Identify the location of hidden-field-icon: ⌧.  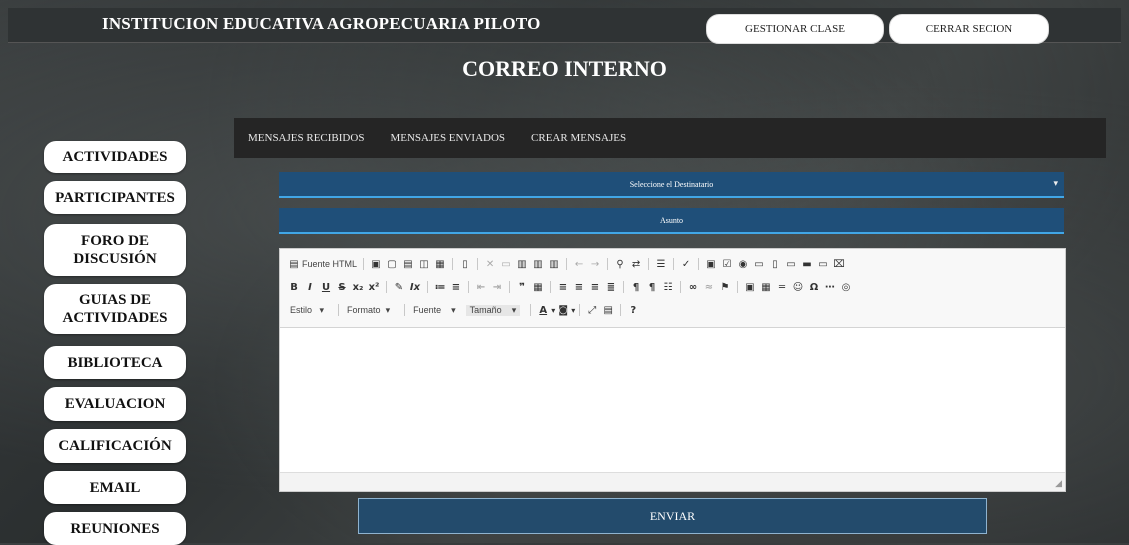
(839, 264).